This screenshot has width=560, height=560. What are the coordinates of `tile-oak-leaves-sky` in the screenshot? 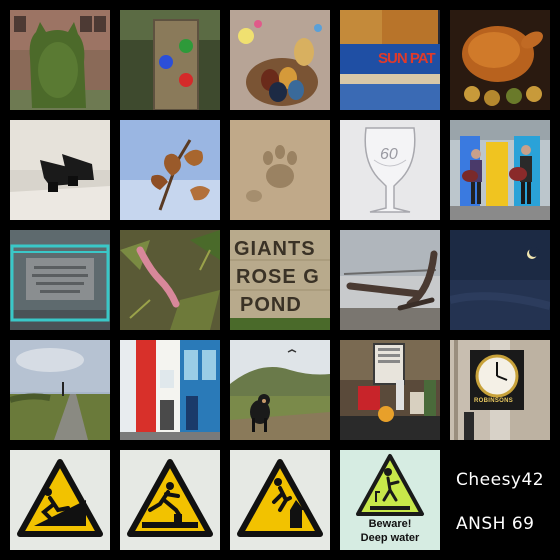 It's located at (170, 170).